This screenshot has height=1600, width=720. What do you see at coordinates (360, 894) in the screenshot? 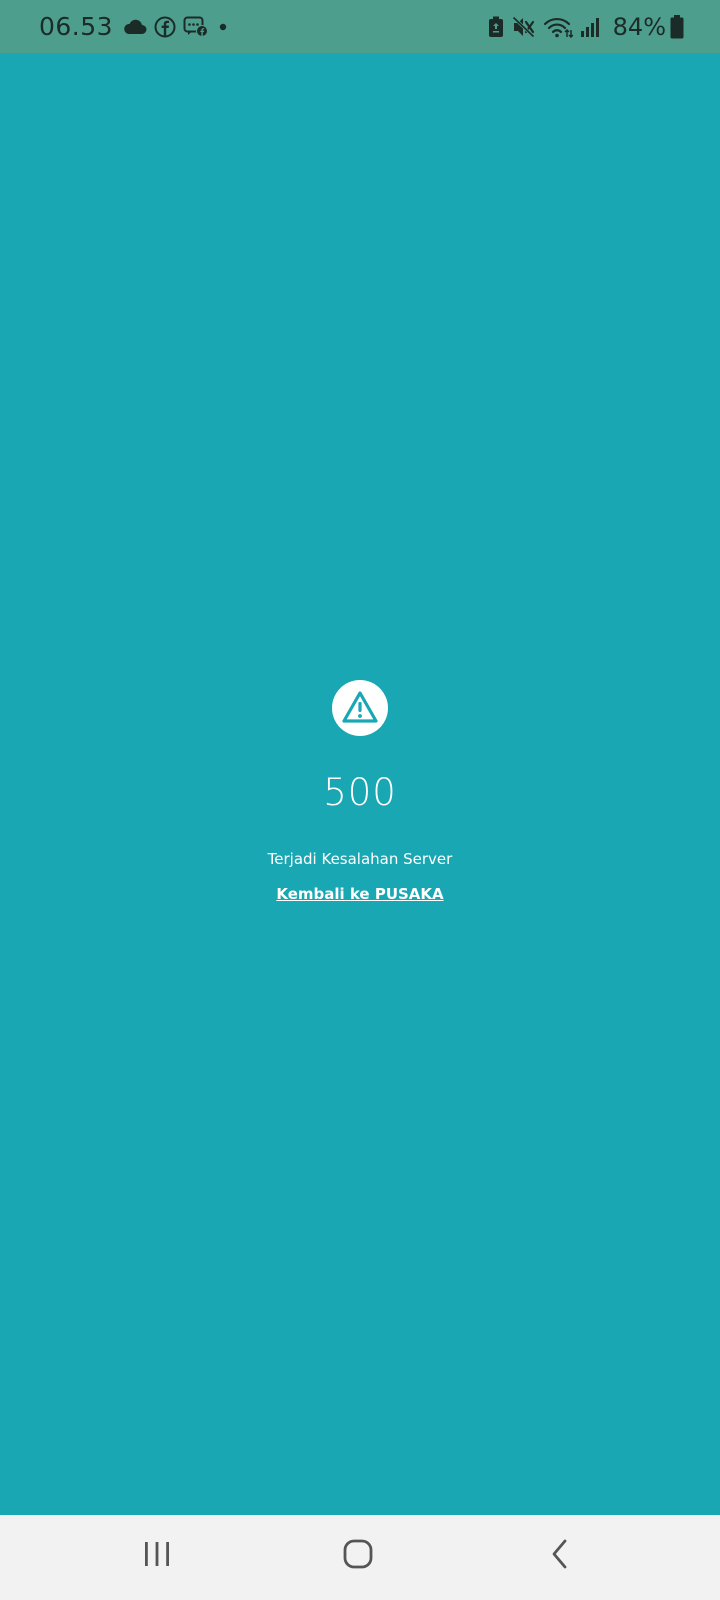
I see `back-to-pusaka-link: Kembali ke PUSAKA` at bounding box center [360, 894].